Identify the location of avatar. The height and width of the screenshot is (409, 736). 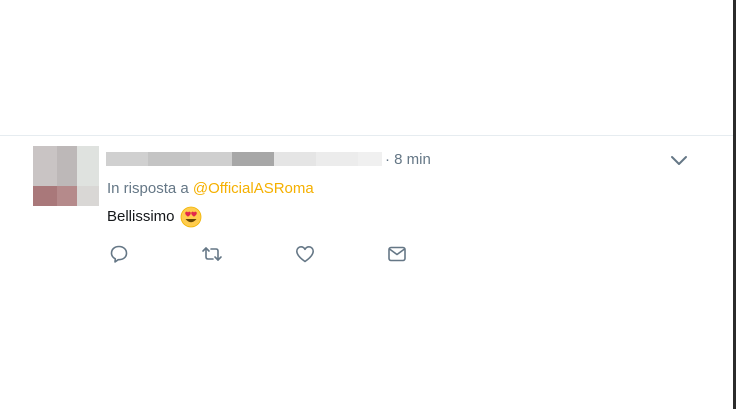
(66, 176).